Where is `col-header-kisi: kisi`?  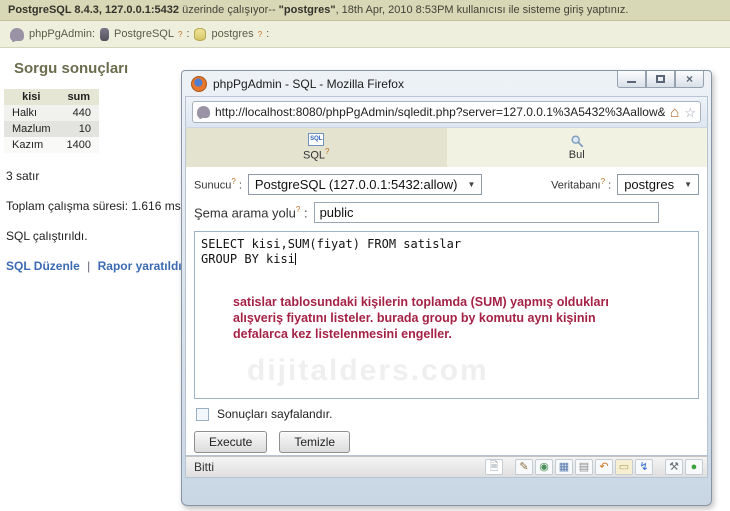 col-header-kisi: kisi is located at coordinates (31, 97).